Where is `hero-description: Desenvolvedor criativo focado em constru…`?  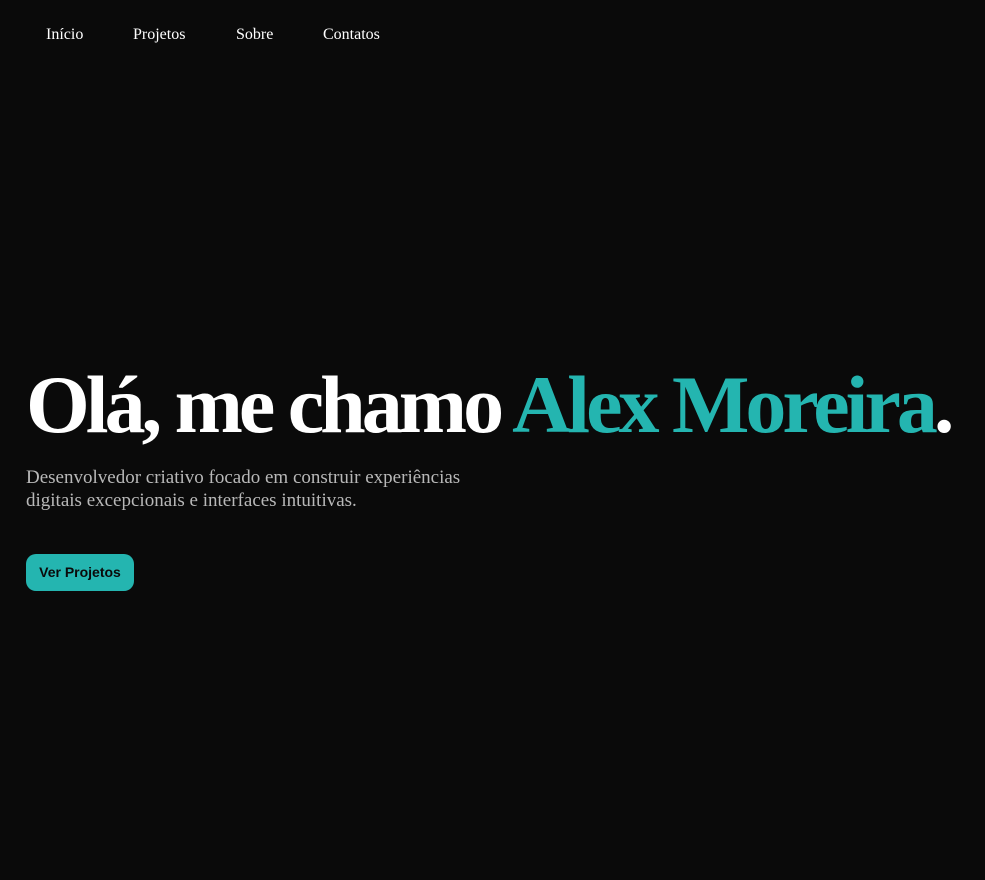
hero-description: Desenvolvedor criativo focado em constru… is located at coordinates (243, 489).